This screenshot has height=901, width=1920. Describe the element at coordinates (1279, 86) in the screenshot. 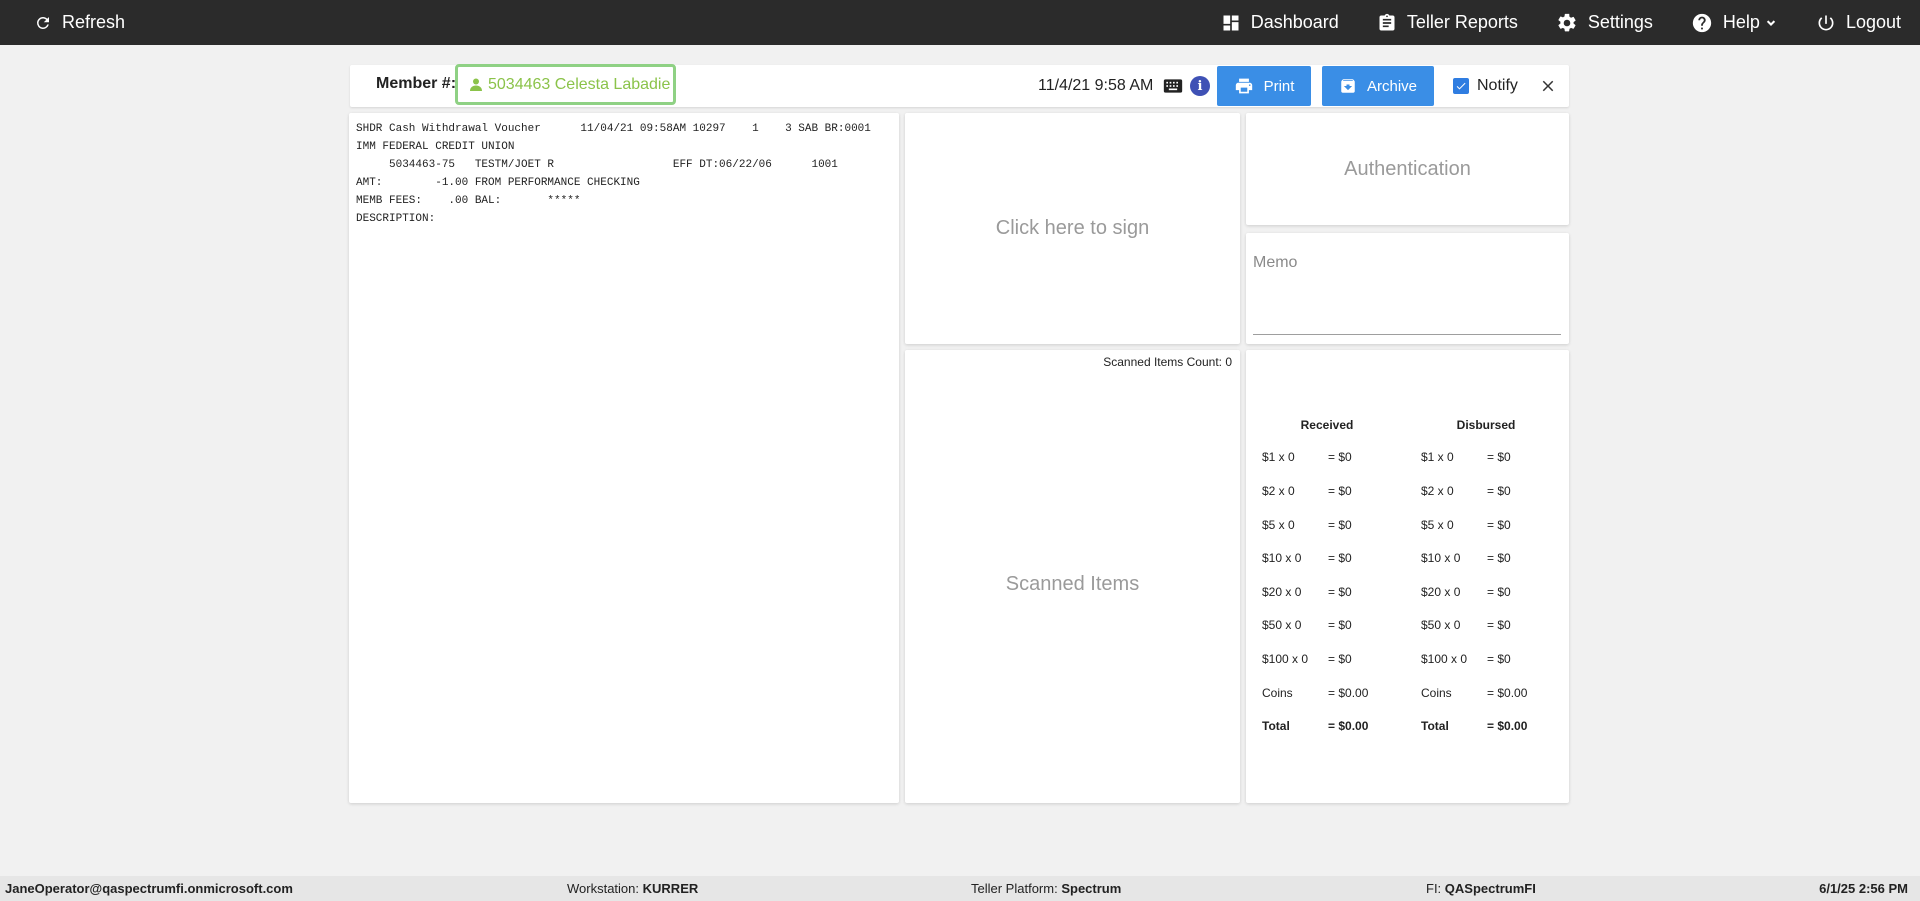

I see `print-label: Print` at that location.